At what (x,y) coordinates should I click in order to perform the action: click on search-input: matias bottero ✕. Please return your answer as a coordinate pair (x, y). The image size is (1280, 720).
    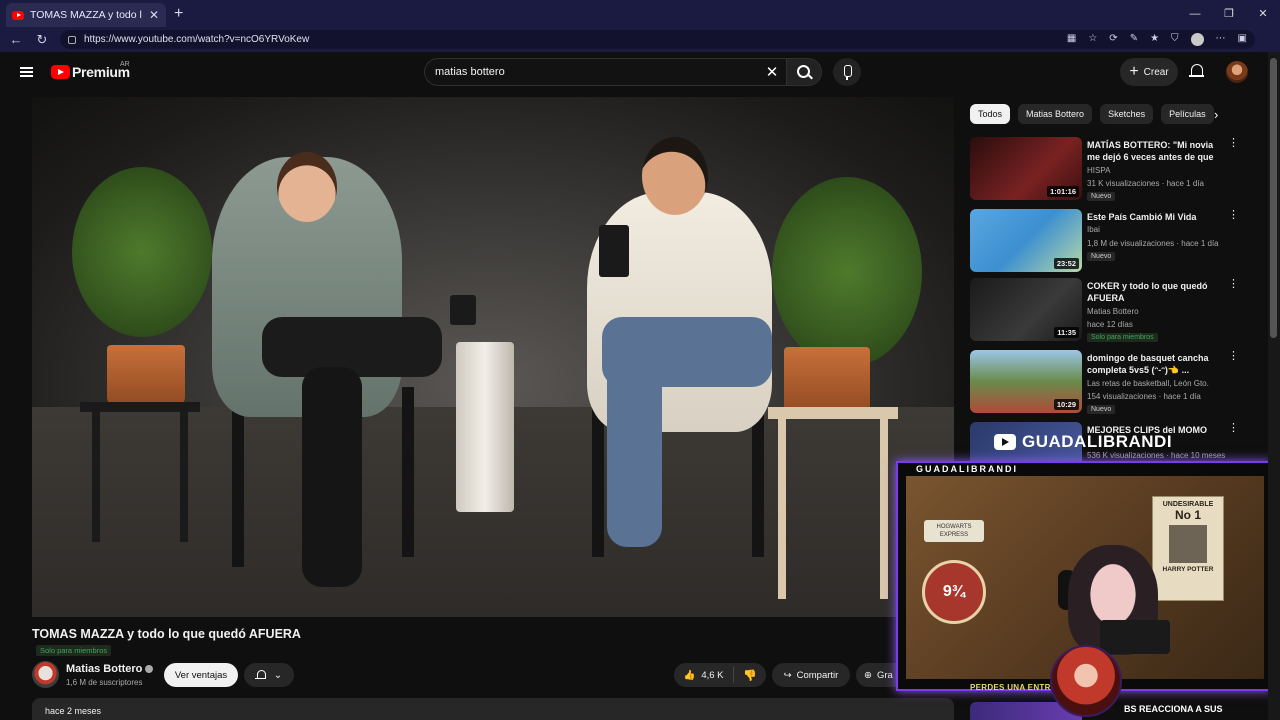
    Looking at the image, I should click on (605, 72).